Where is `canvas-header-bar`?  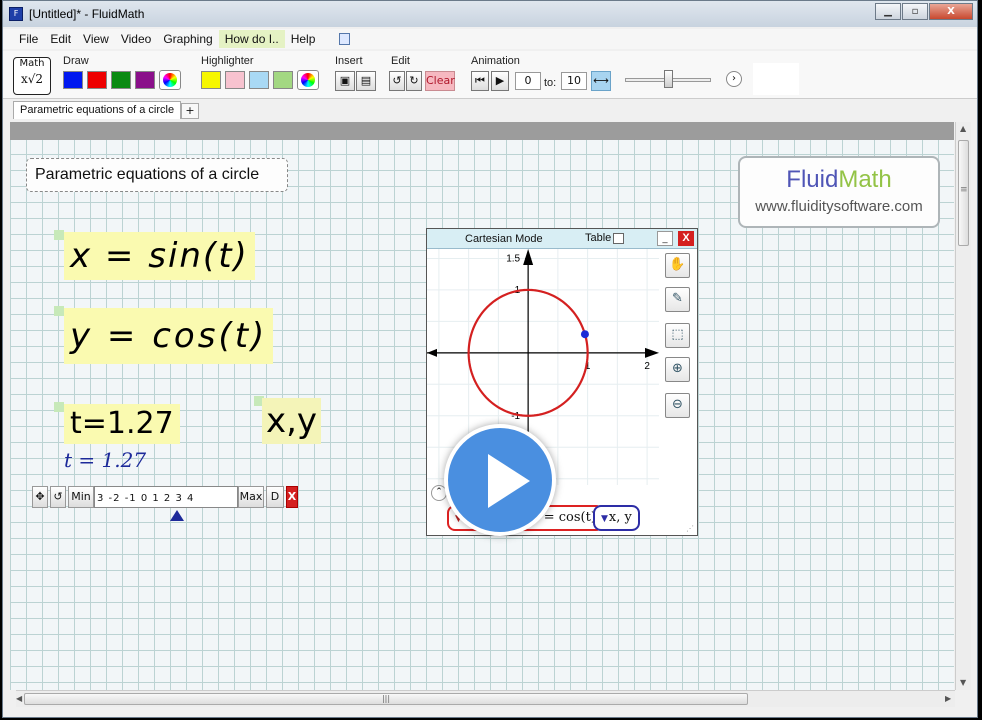 canvas-header-bar is located at coordinates (482, 131).